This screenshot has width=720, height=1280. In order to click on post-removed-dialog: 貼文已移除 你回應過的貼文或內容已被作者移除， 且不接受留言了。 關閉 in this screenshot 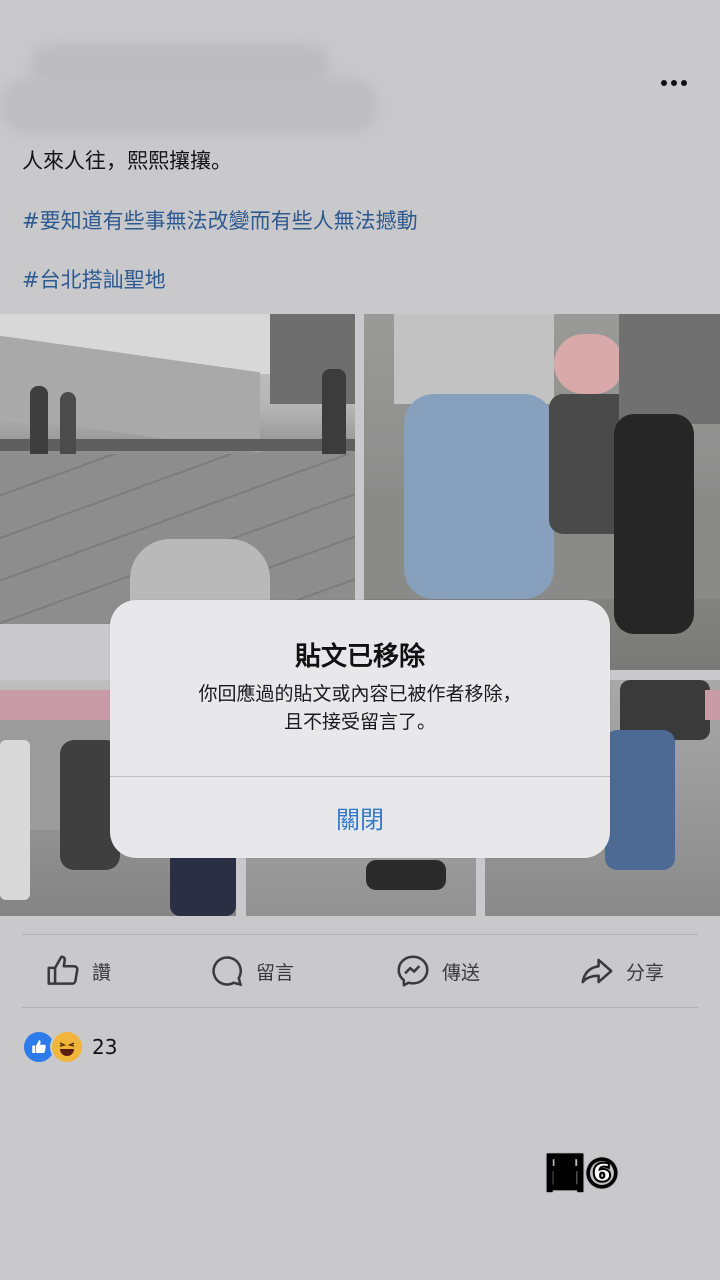, I will do `click(360, 729)`.